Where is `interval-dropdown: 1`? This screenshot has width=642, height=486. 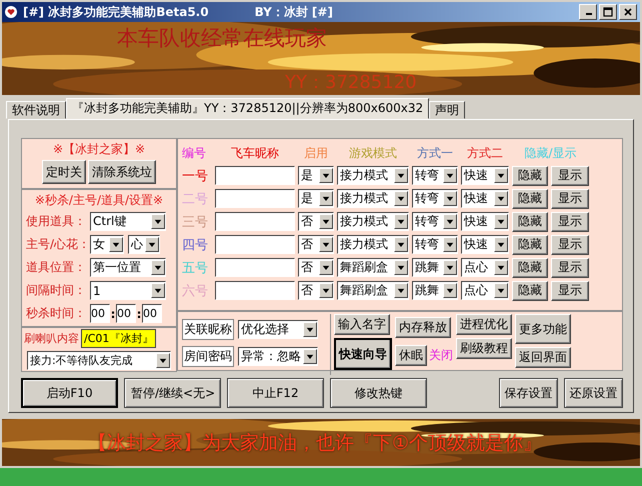 interval-dropdown: 1 is located at coordinates (128, 290).